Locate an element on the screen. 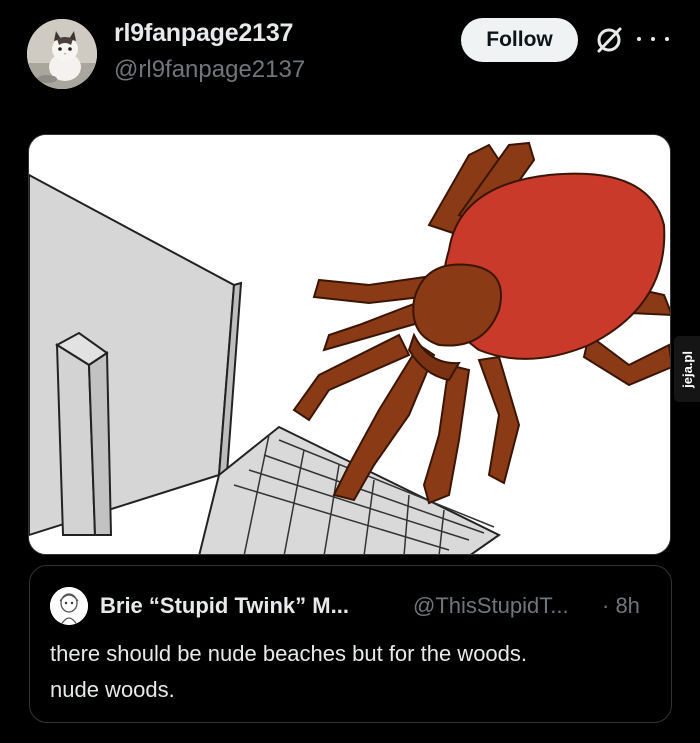 This screenshot has height=743, width=700. cat-avatar-icon is located at coordinates (62, 54).